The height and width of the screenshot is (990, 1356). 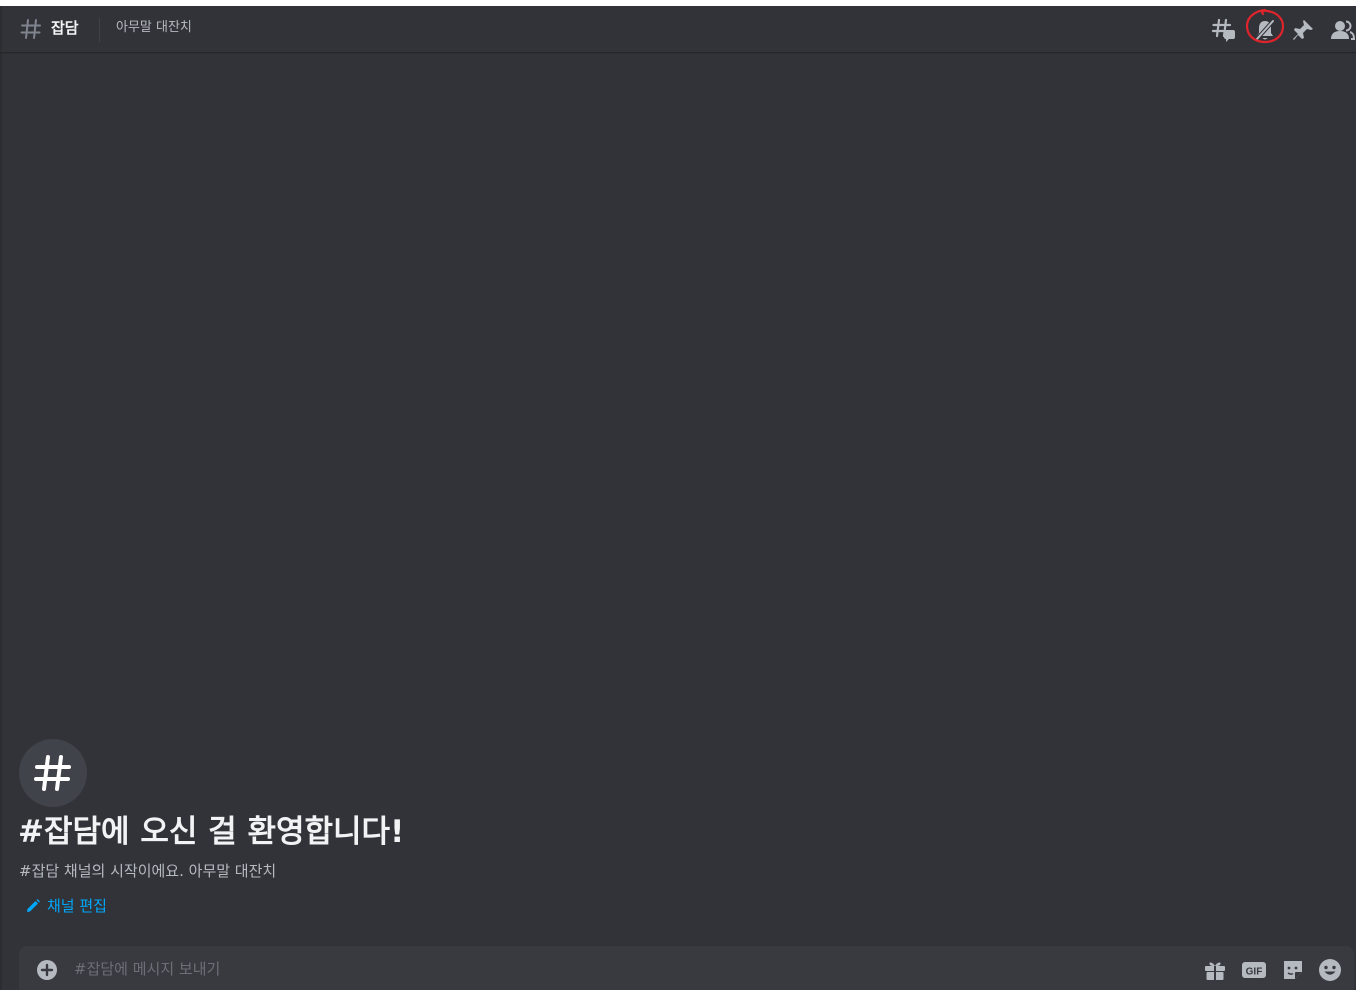 I want to click on add-attachment-icon, so click(x=47, y=970).